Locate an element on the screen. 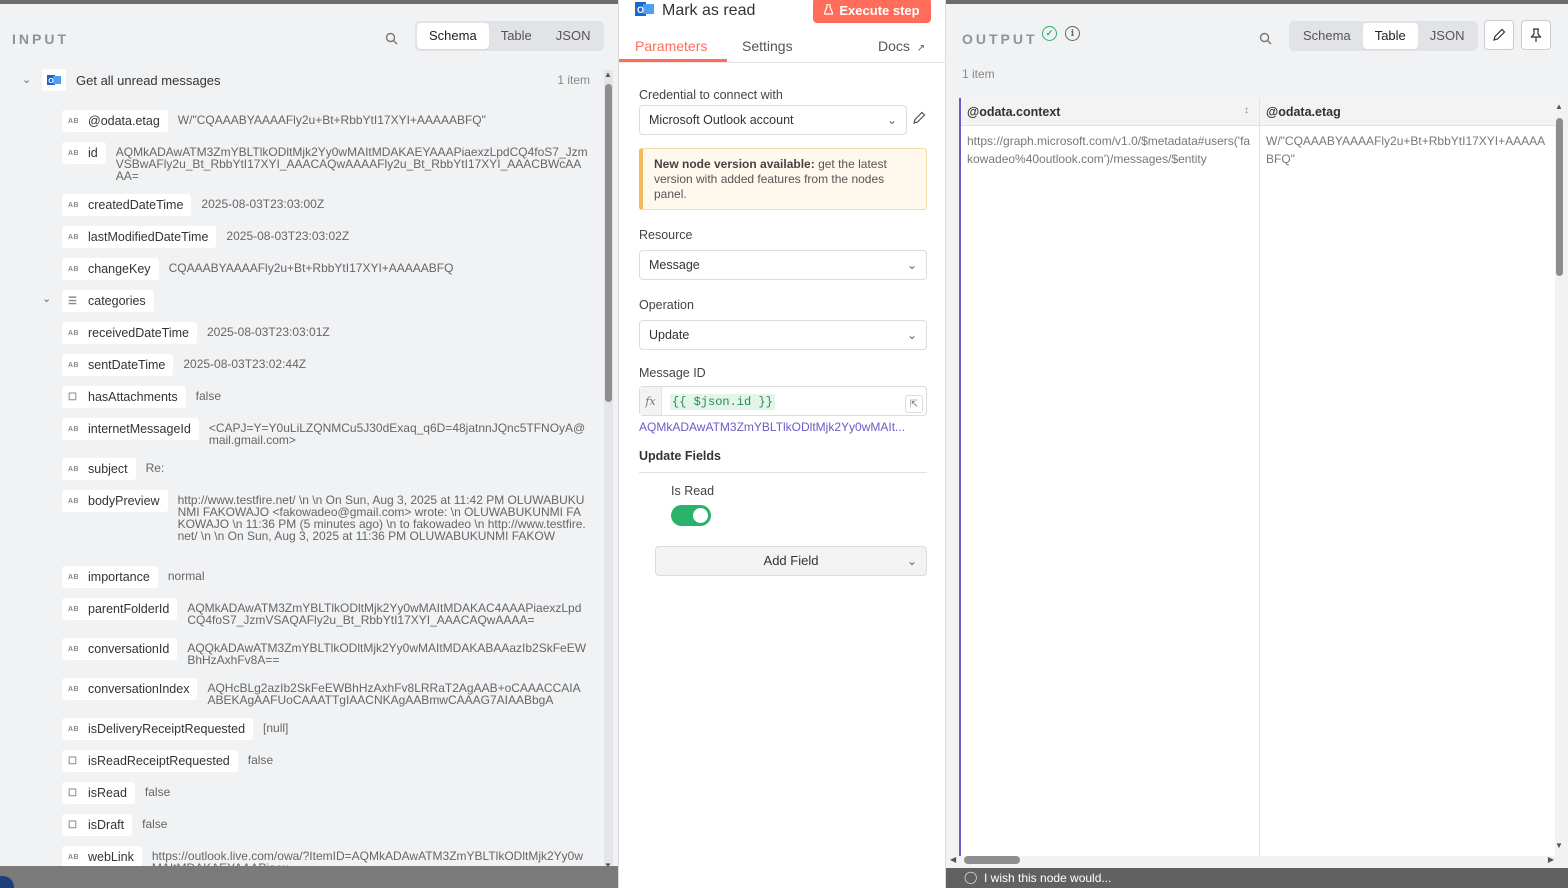 The width and height of the screenshot is (1568, 888). operation-select: Update ⌄ is located at coordinates (783, 335).